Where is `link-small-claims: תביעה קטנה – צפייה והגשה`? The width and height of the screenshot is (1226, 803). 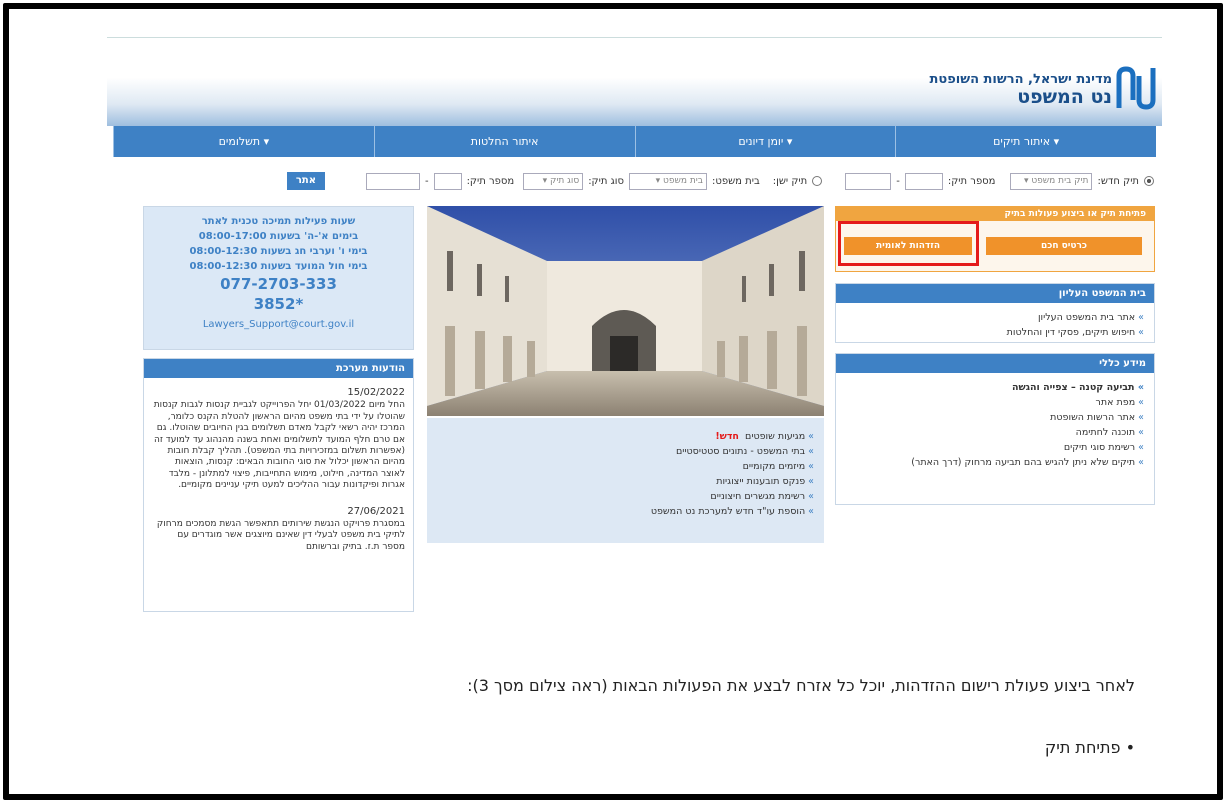 link-small-claims: תביעה קטנה – צפייה והגשה is located at coordinates (992, 387).